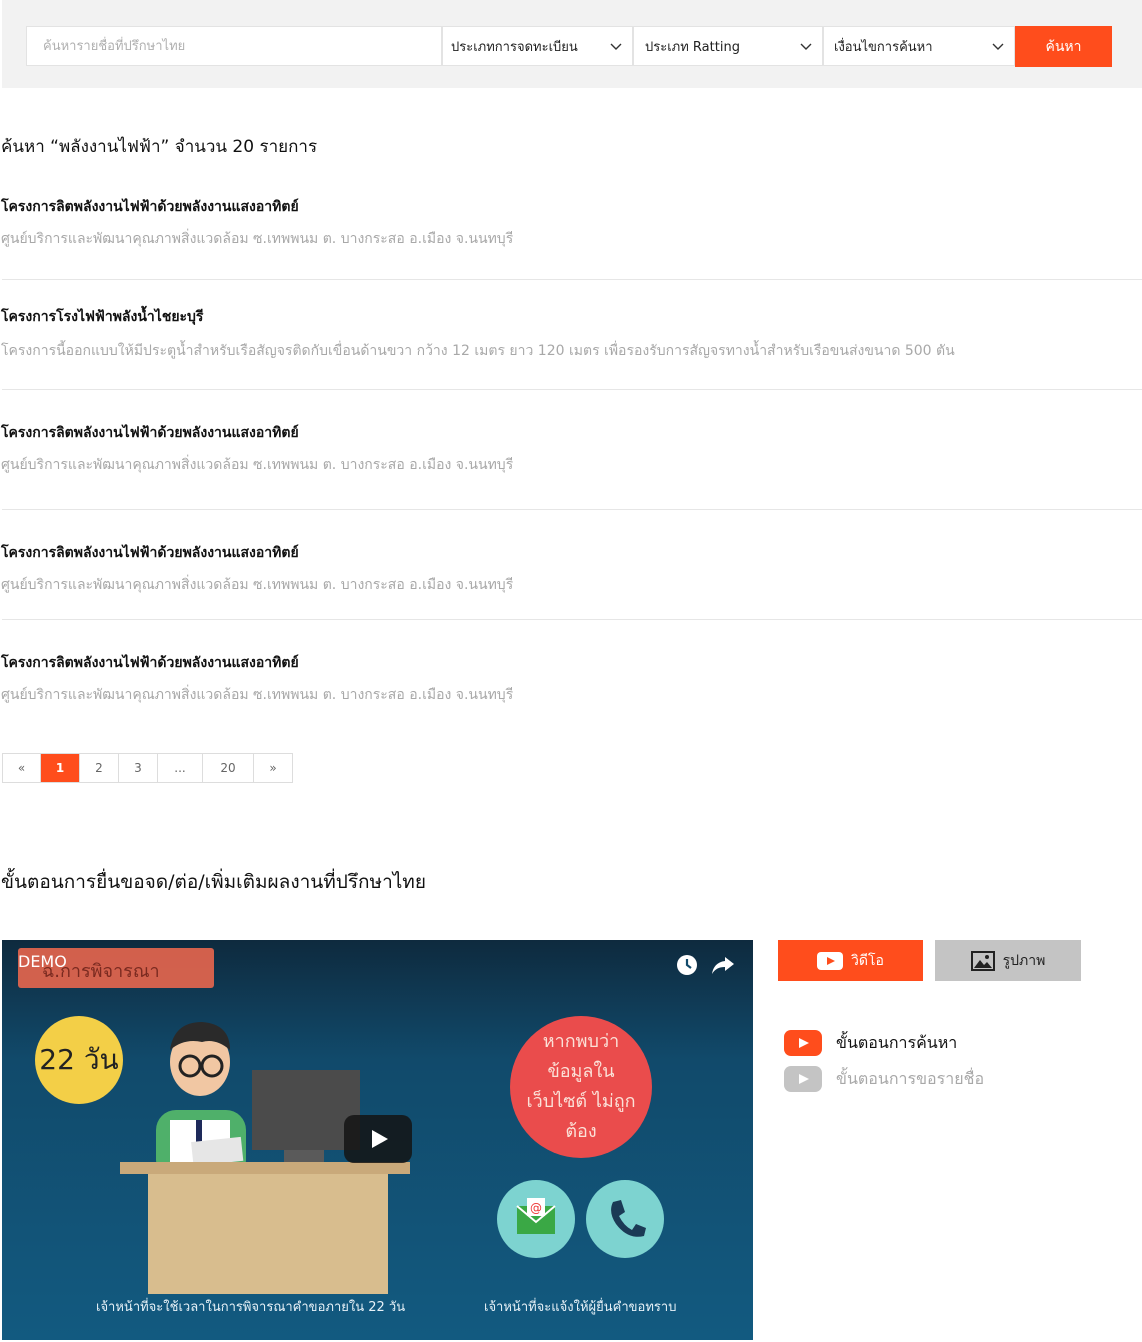 The width and height of the screenshot is (1142, 1342). I want to click on result-title: โครงการโรงไฟฟ้าพลังน้ำไชยะบุรี, so click(571, 317).